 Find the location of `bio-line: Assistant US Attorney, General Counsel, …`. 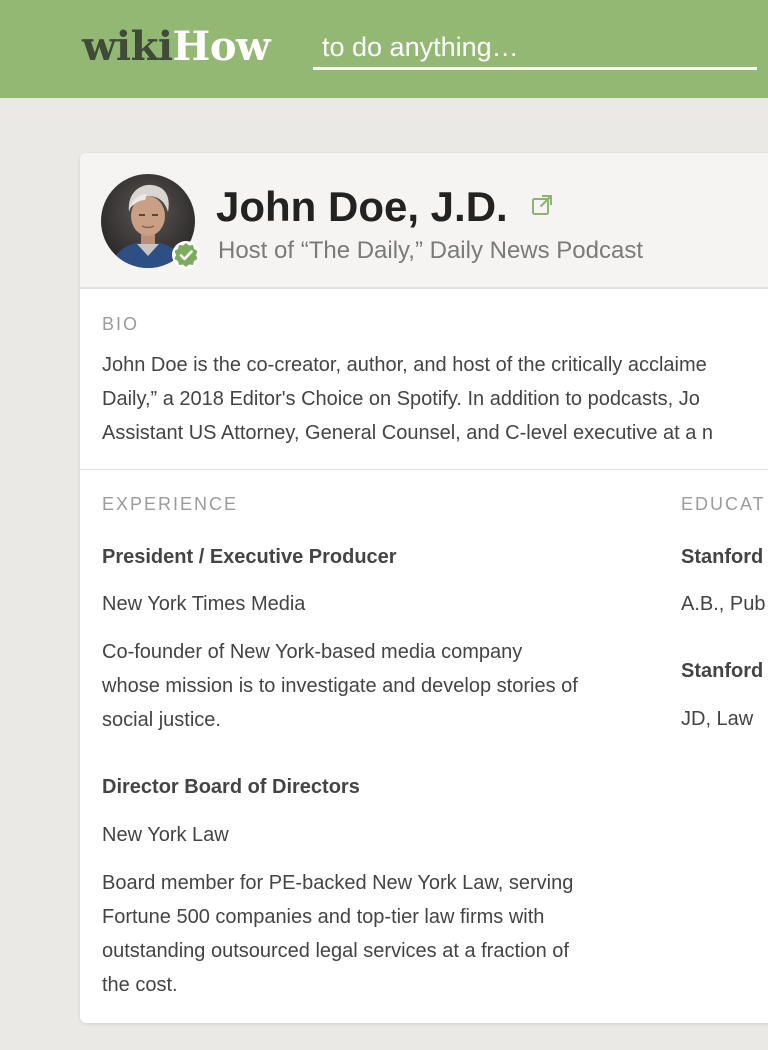

bio-line: Assistant US Attorney, General Counsel, … is located at coordinates (408, 433).